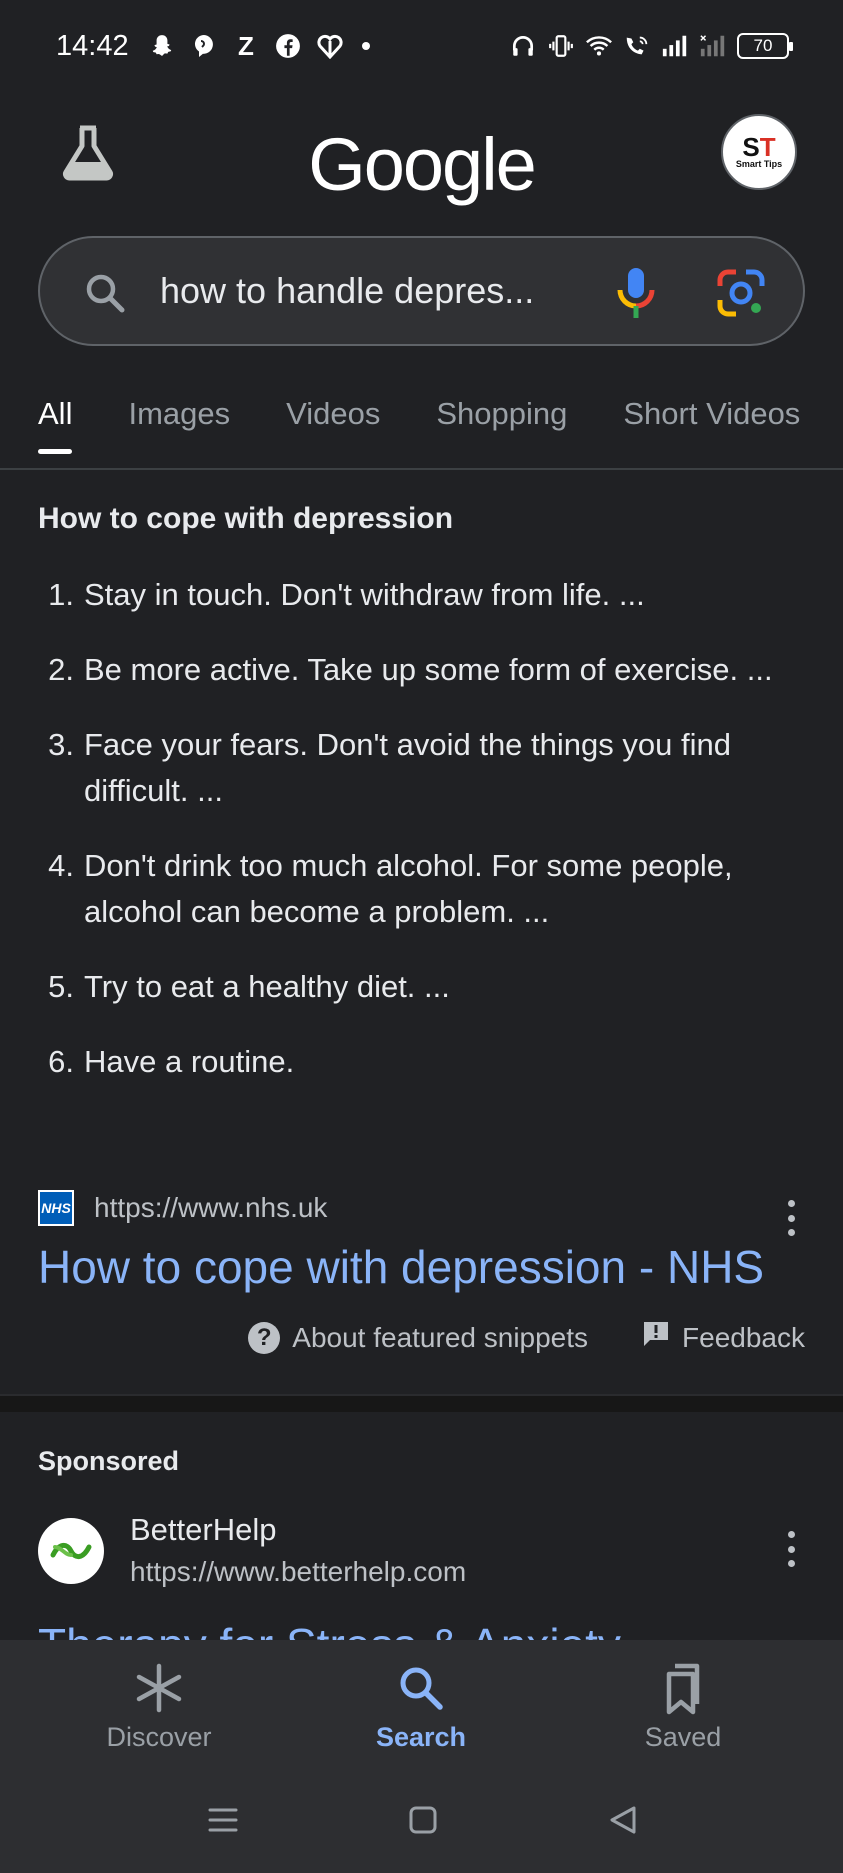 Image resolution: width=843 pixels, height=1873 pixels. I want to click on home-icon, so click(423, 1820).